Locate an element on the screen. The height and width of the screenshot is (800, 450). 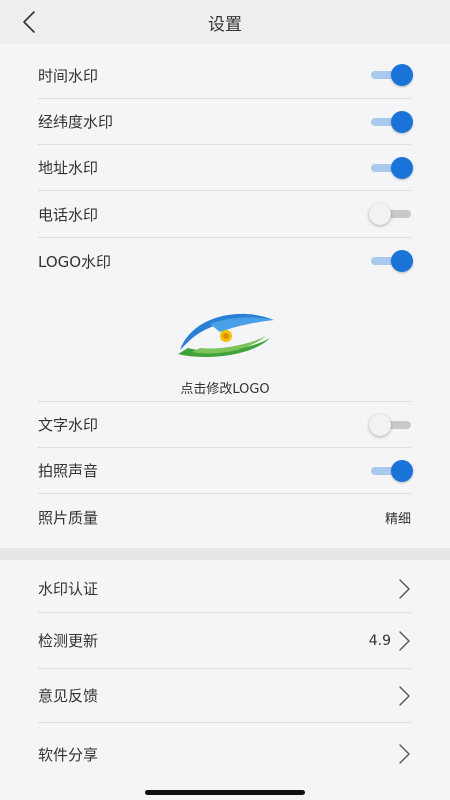
eye-logo-icon is located at coordinates (226, 335).